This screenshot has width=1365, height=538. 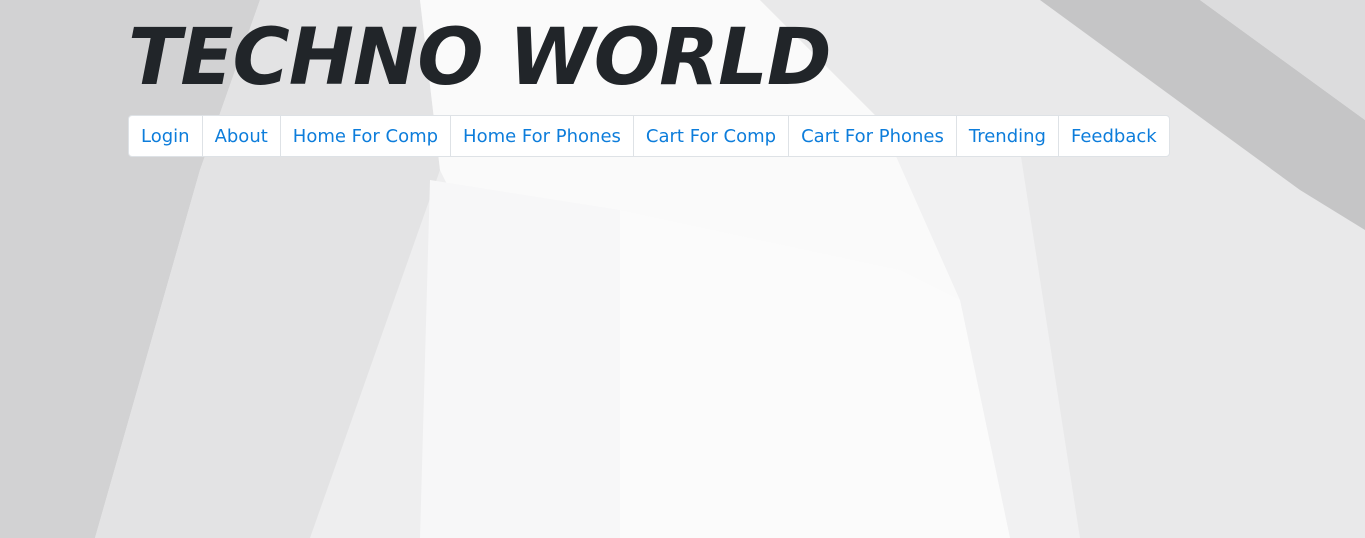 What do you see at coordinates (480, 58) in the screenshot?
I see `site-title: TECHNO WORLD` at bounding box center [480, 58].